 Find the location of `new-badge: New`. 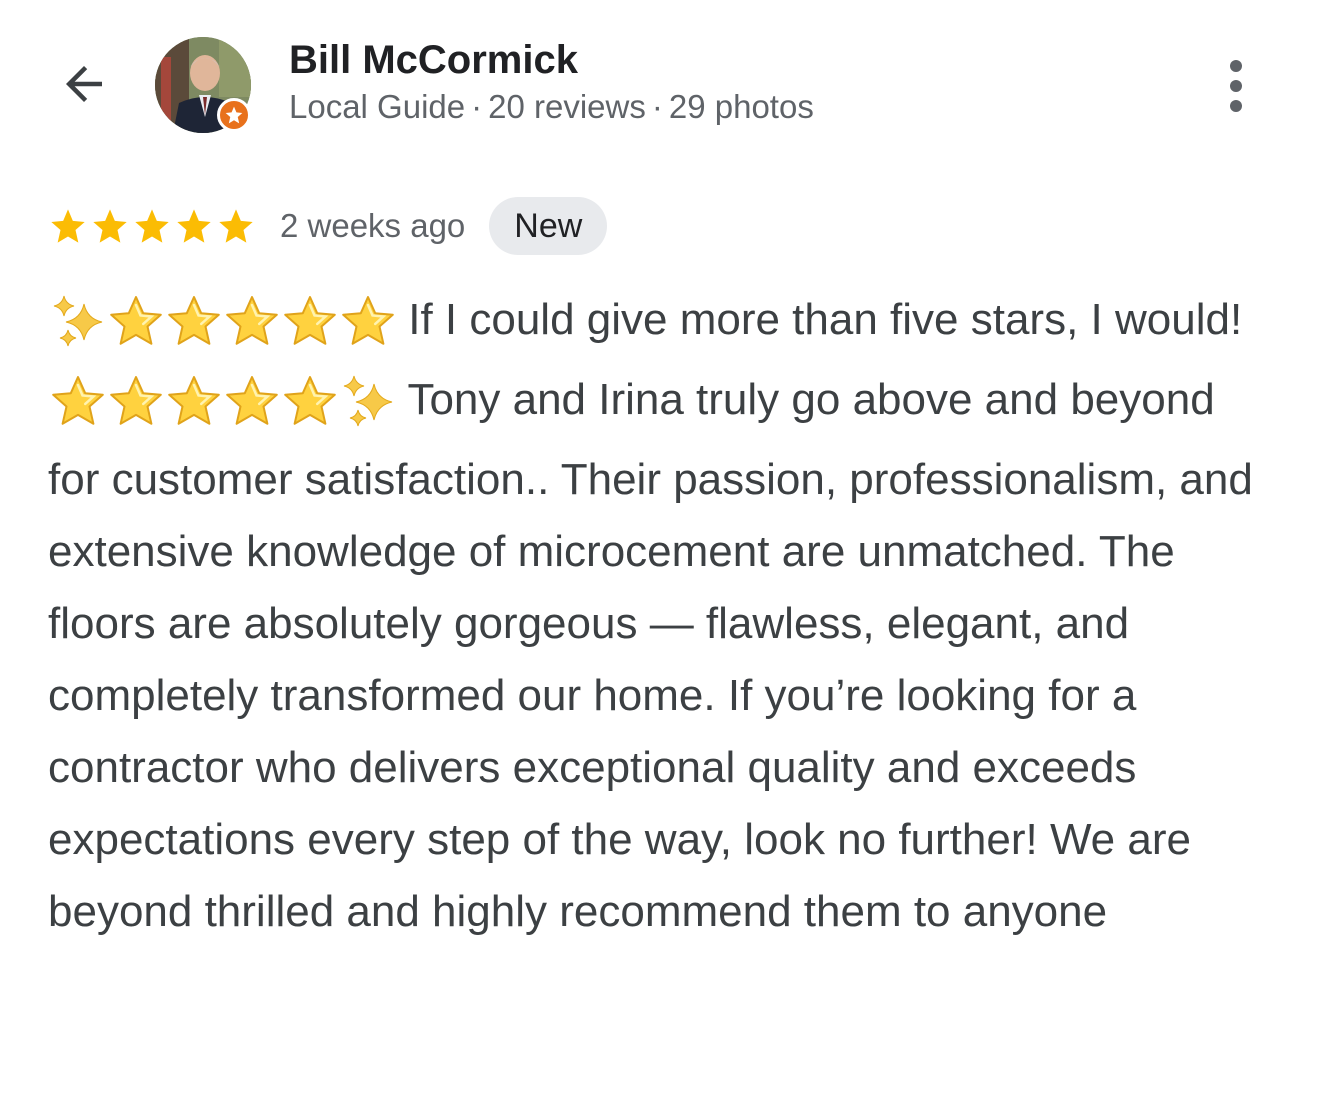

new-badge: New is located at coordinates (548, 226).